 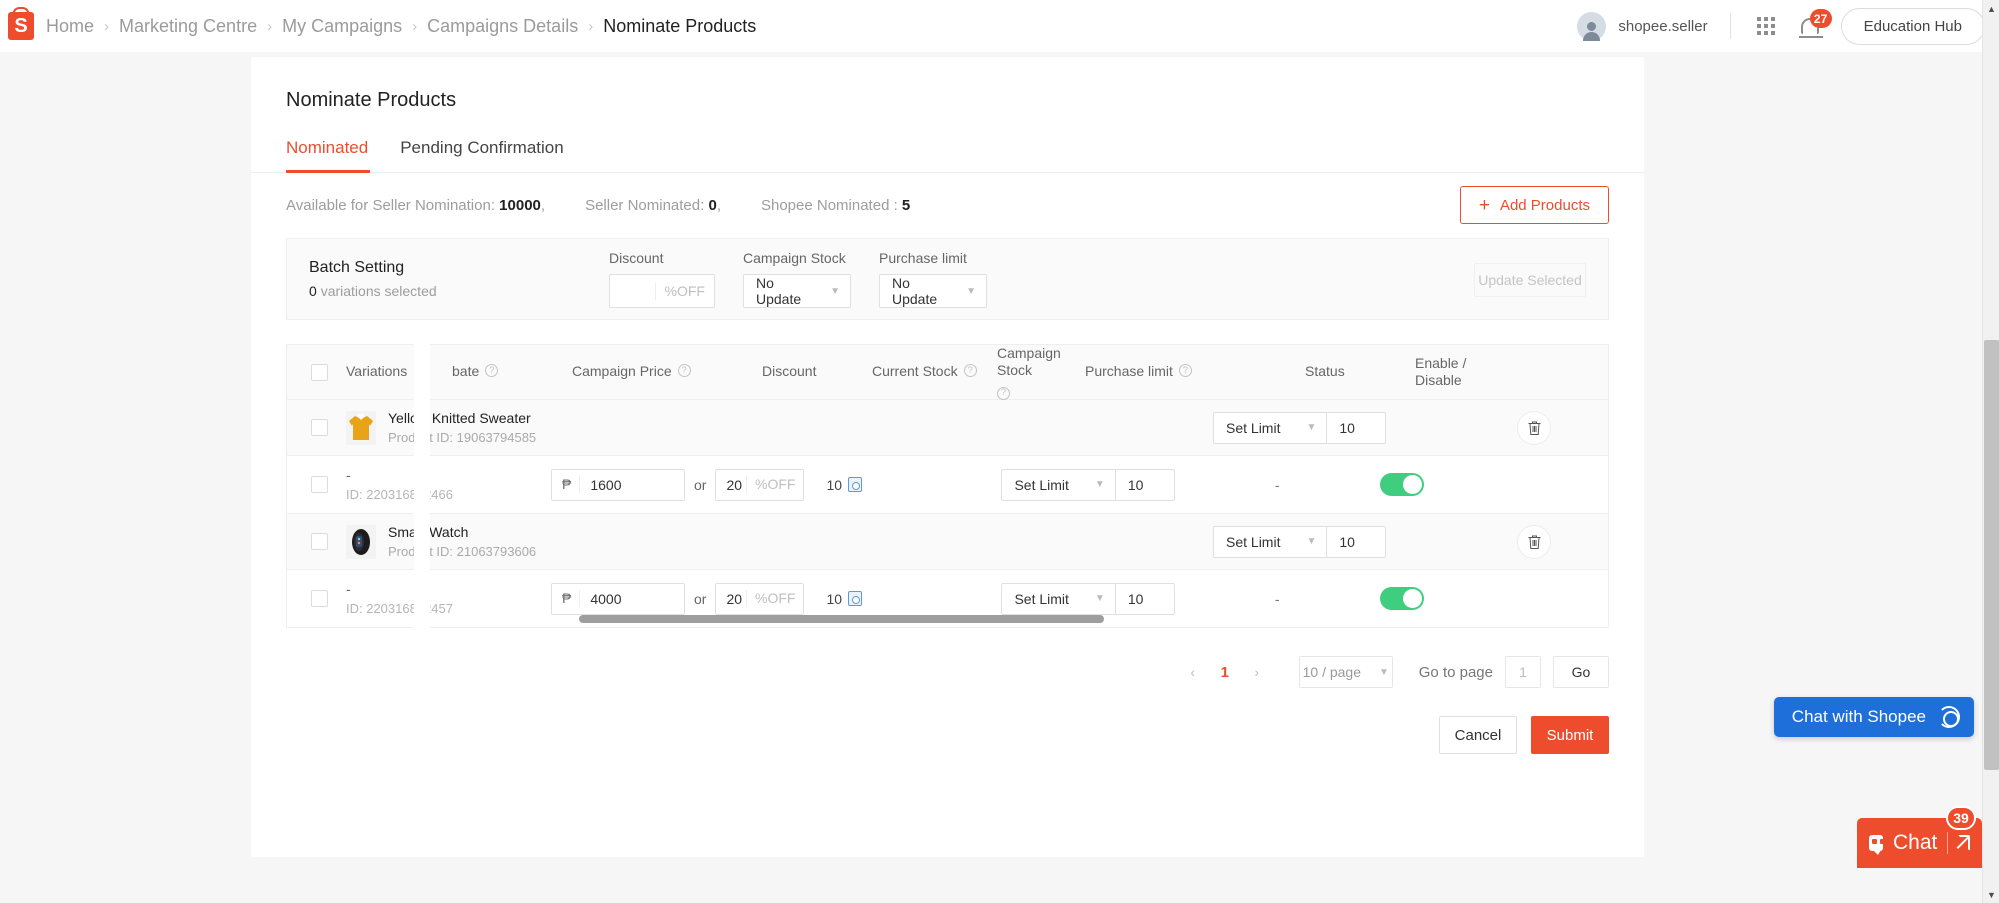 I want to click on product-id: Product ID: 19063794585, so click(x=462, y=437).